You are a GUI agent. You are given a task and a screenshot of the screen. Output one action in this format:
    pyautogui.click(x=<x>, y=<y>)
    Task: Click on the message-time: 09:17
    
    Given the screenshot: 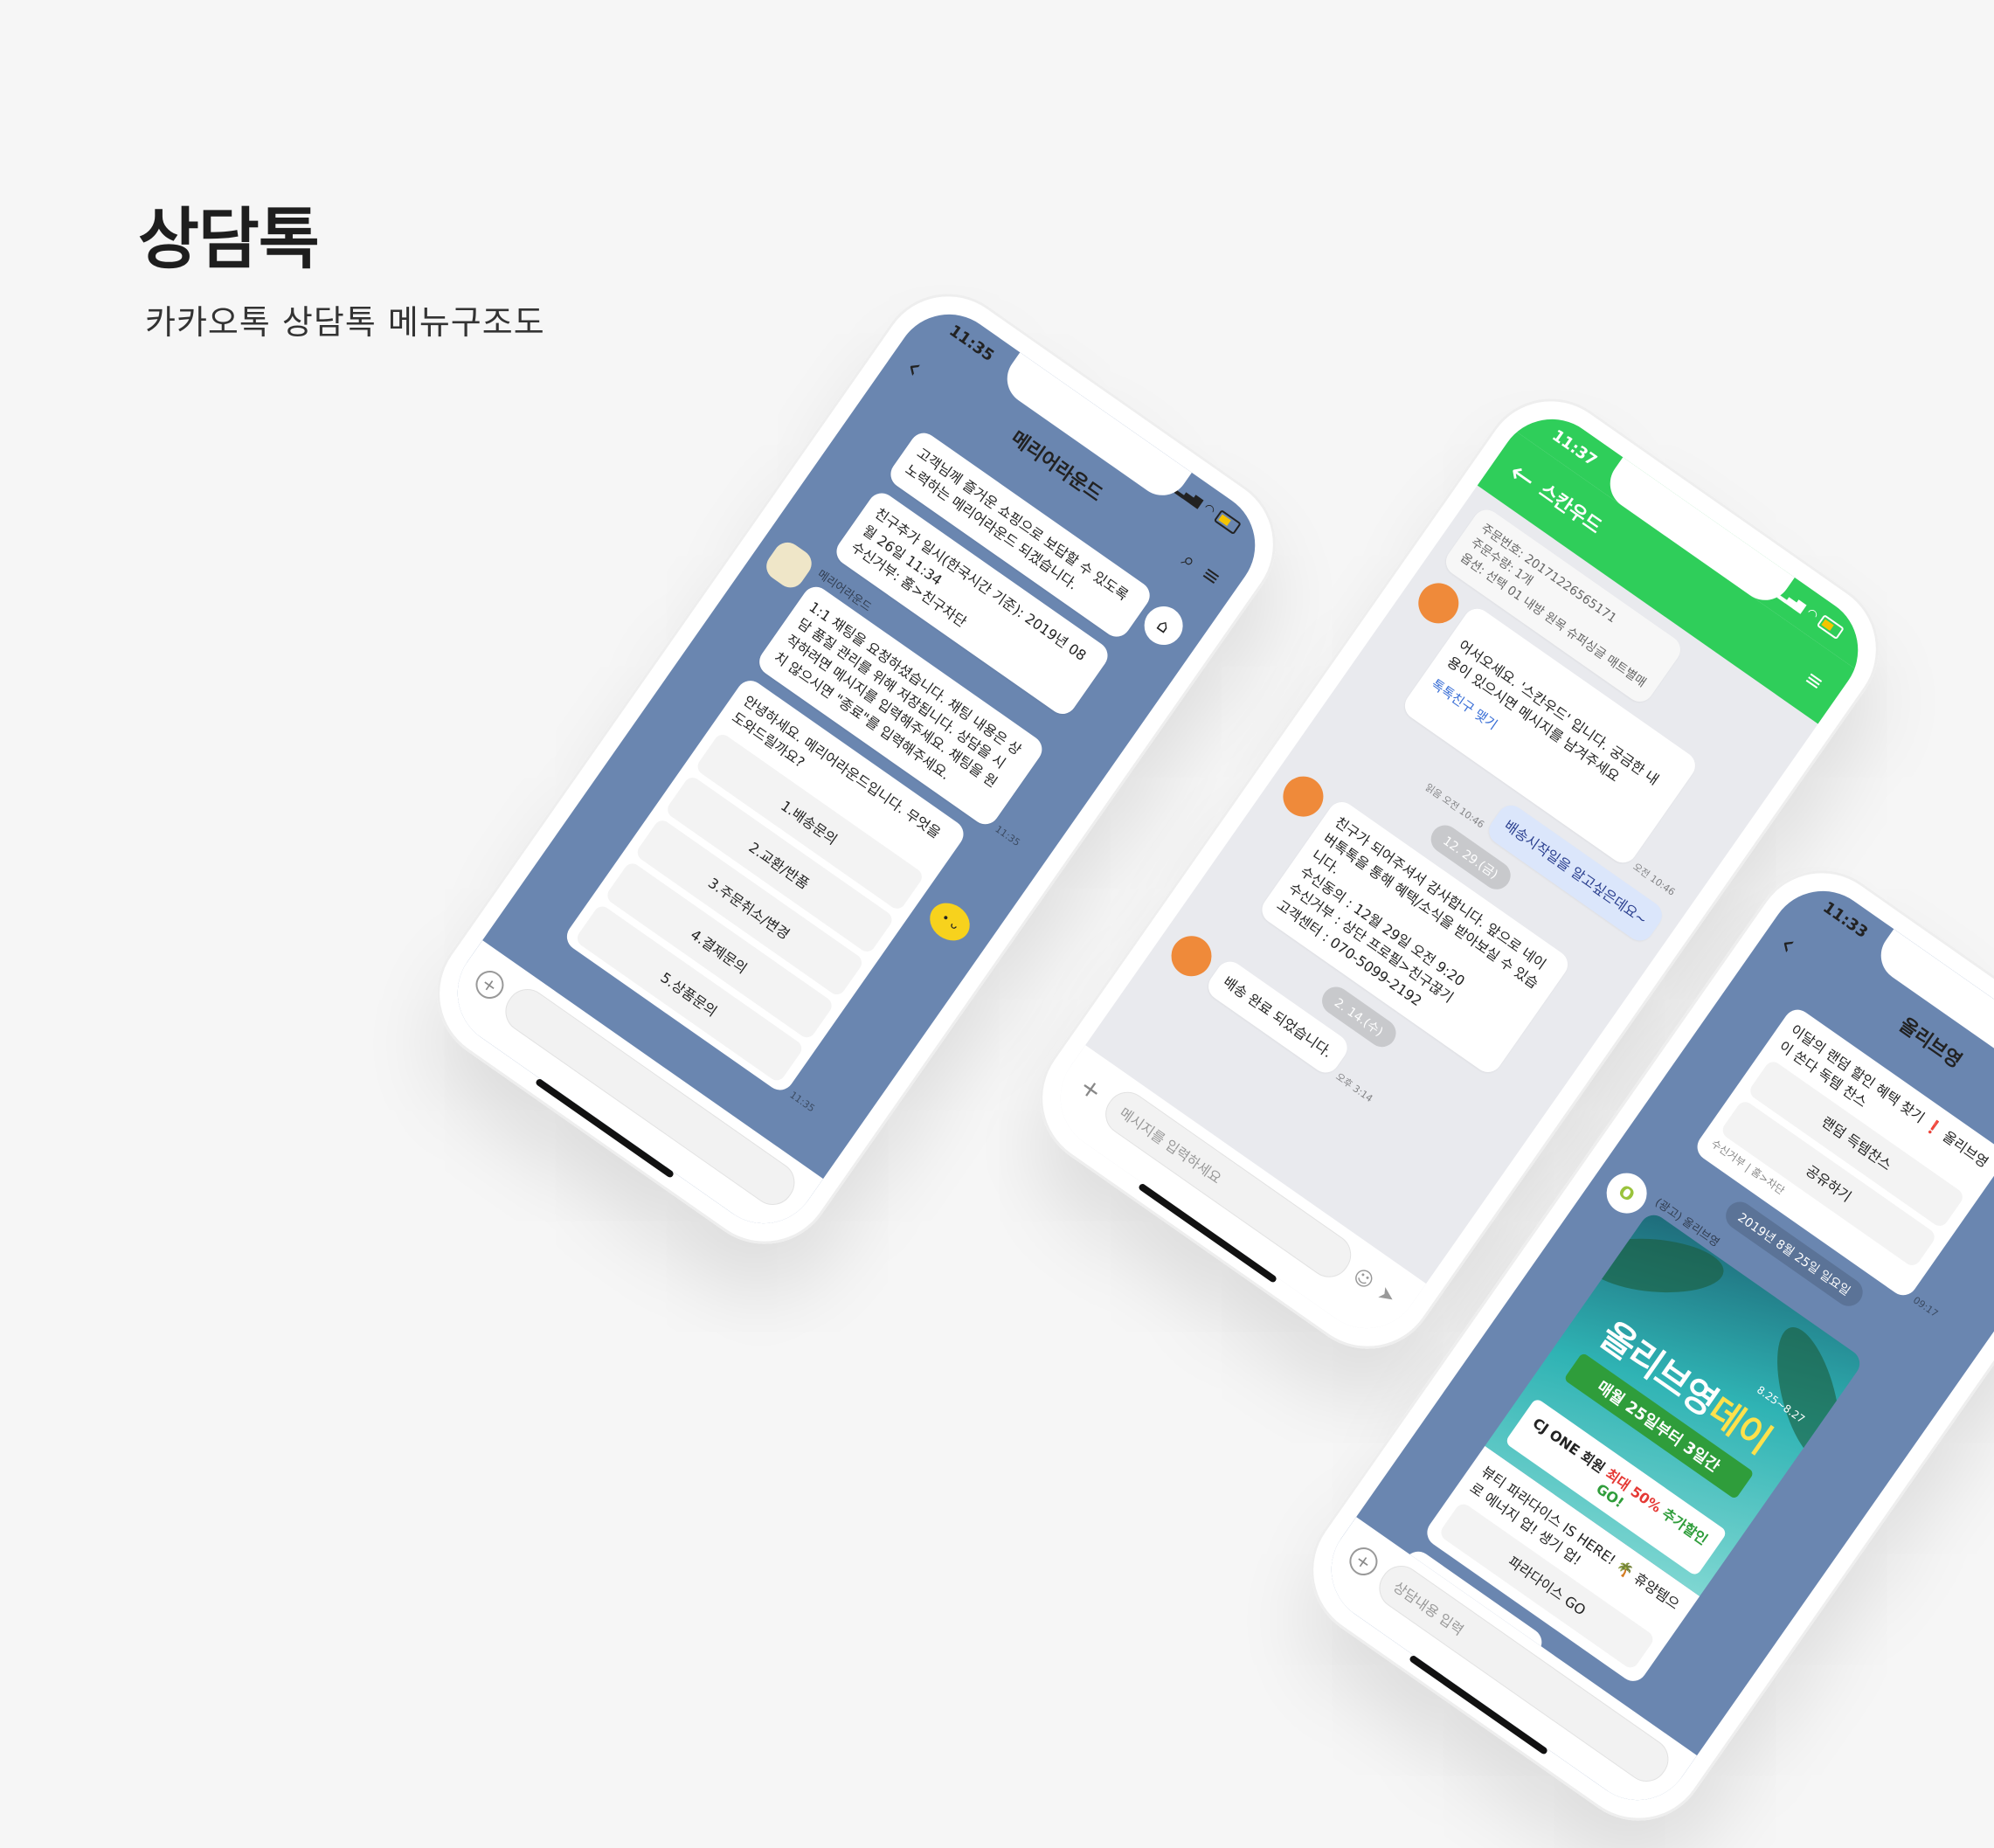 What is the action you would take?
    pyautogui.click(x=1926, y=1307)
    